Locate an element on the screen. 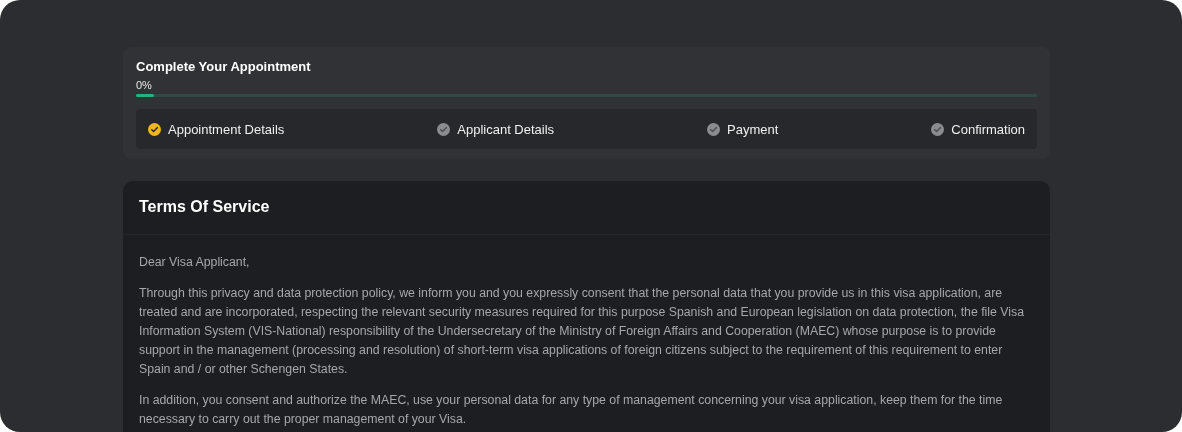  terms-paragraph: Dear Visa Applicant, is located at coordinates (195, 262).